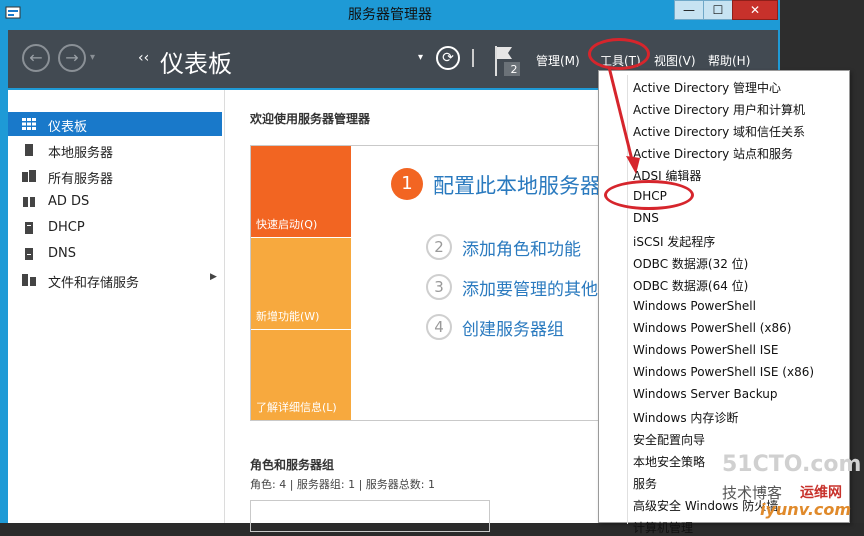 The width and height of the screenshot is (864, 536). Describe the element at coordinates (690, 285) in the screenshot. I see `tools-menu-item: ODBC 数据源(64 位)` at that location.